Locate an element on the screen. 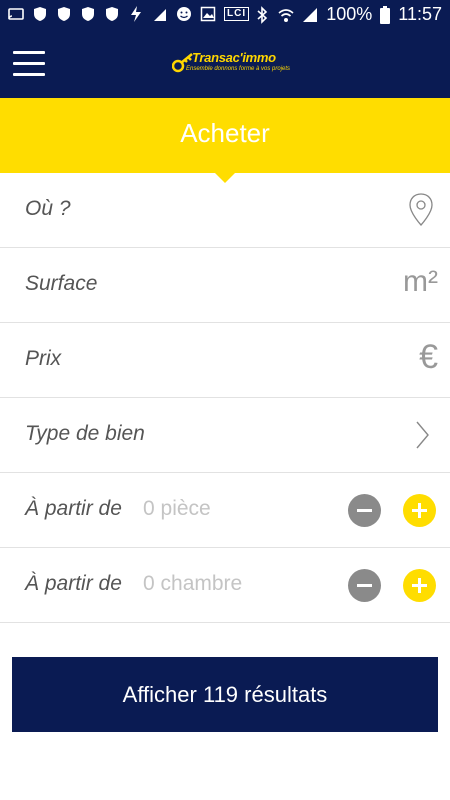 The image size is (450, 800). bedrooms-decrement-button is located at coordinates (364, 585).